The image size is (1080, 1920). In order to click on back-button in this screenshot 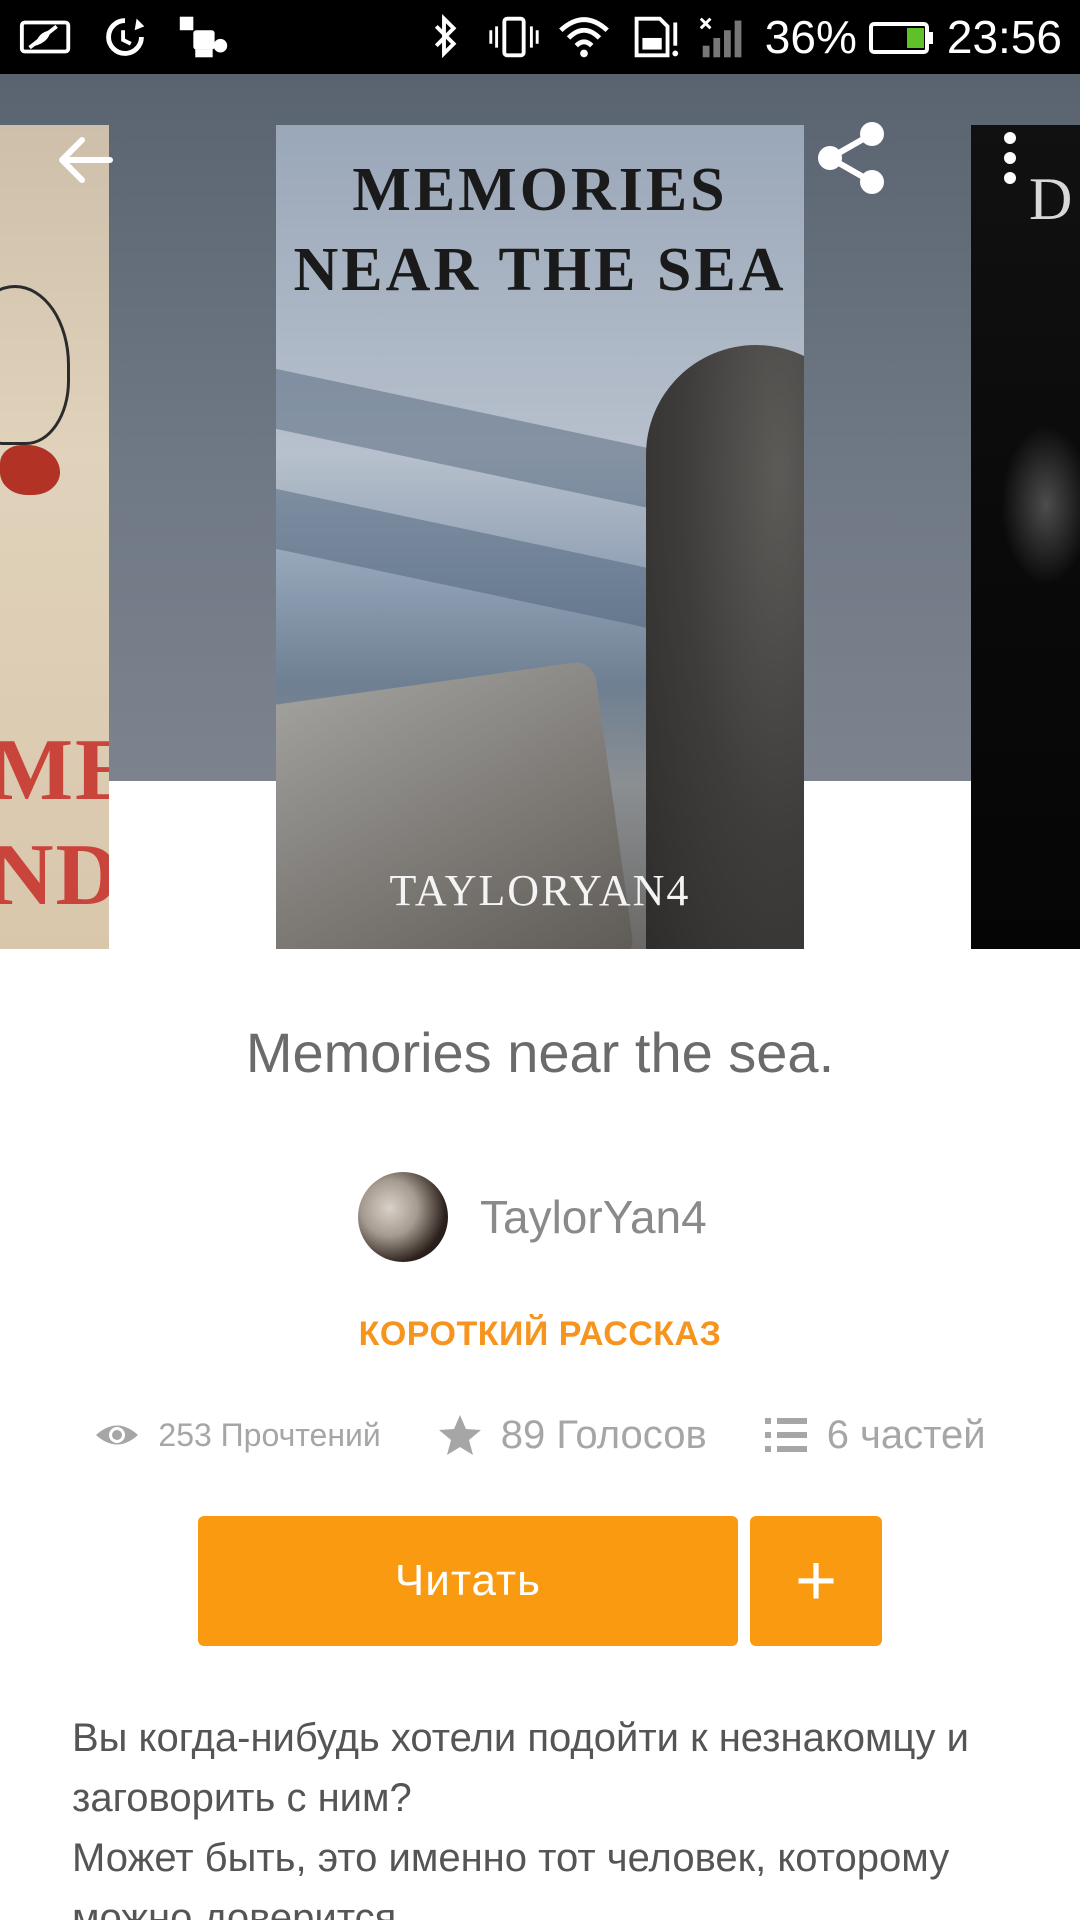, I will do `click(85, 160)`.